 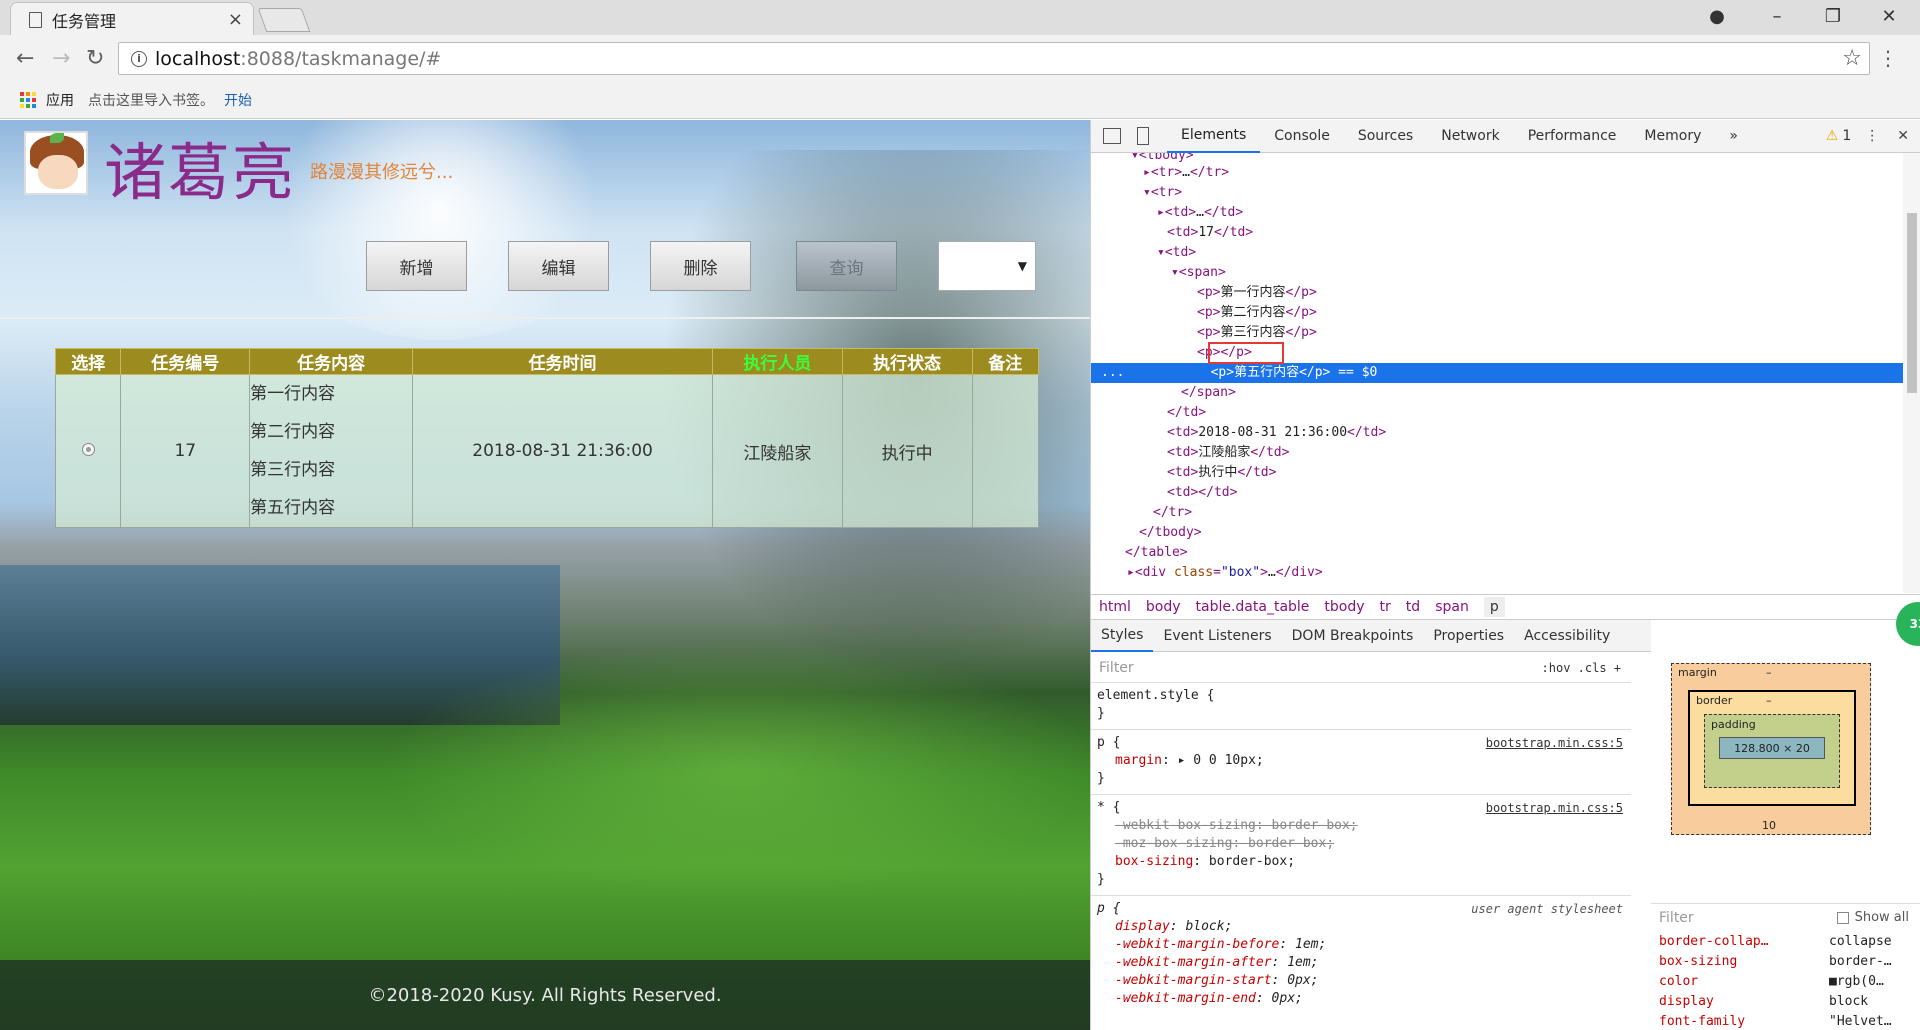 What do you see at coordinates (88, 449) in the screenshot?
I see `row-radio` at bounding box center [88, 449].